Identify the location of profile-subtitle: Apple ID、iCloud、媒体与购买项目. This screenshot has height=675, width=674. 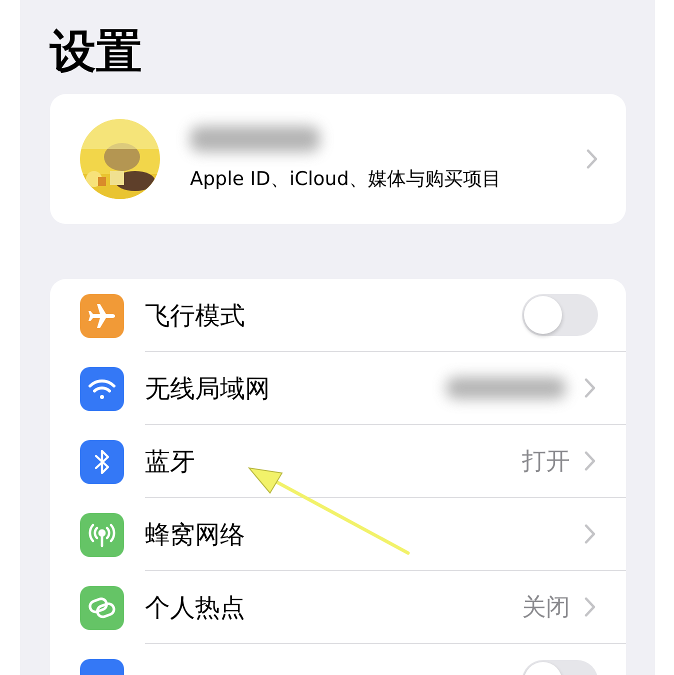
(346, 179).